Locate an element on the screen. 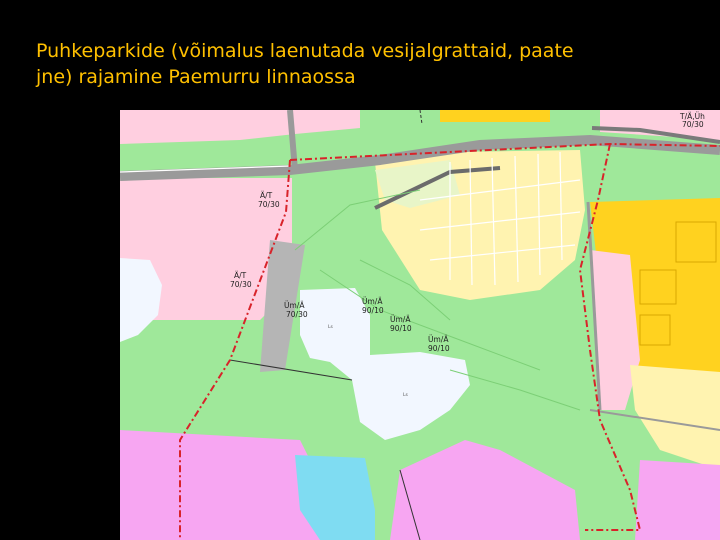 The width and height of the screenshot is (720, 540). slide-title-line-2: jne) rajamine Paemurru linnaossa is located at coordinates (196, 77).